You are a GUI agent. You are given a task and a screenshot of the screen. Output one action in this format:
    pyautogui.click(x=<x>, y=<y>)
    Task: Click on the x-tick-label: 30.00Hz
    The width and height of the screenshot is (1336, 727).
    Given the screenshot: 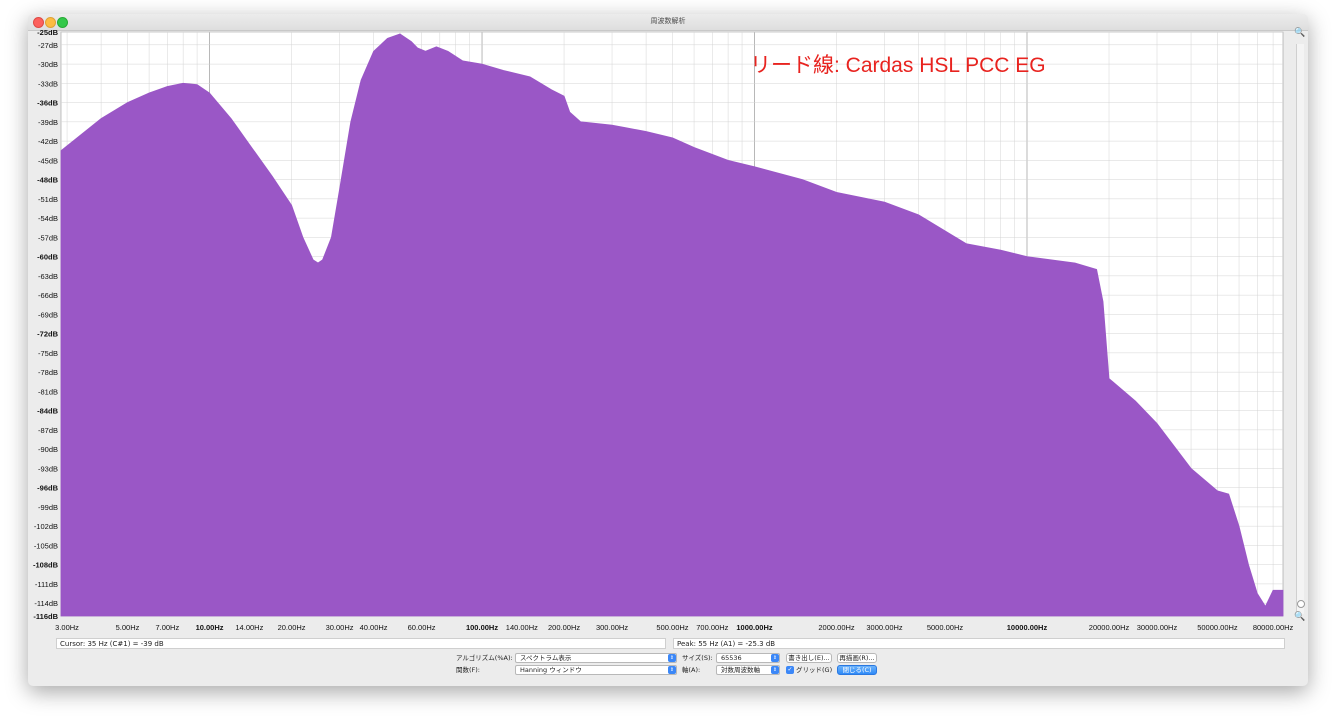 What is the action you would take?
    pyautogui.click(x=340, y=627)
    